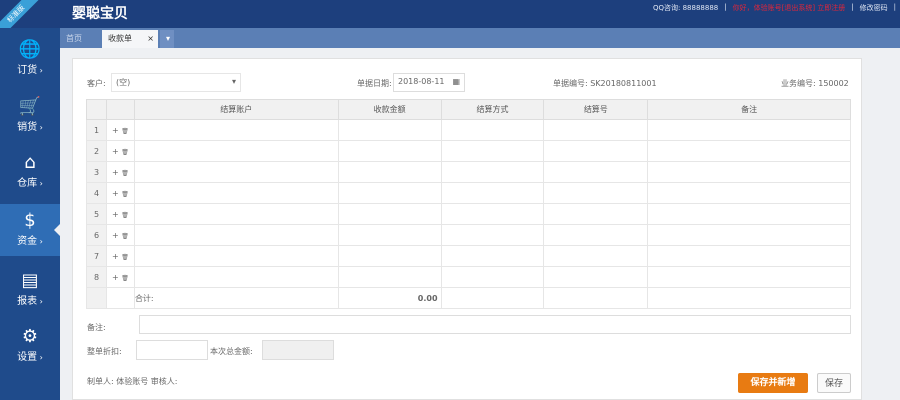 This screenshot has width=900, height=400. Describe the element at coordinates (176, 82) in the screenshot. I see `customer-select: (空) ▾` at that location.